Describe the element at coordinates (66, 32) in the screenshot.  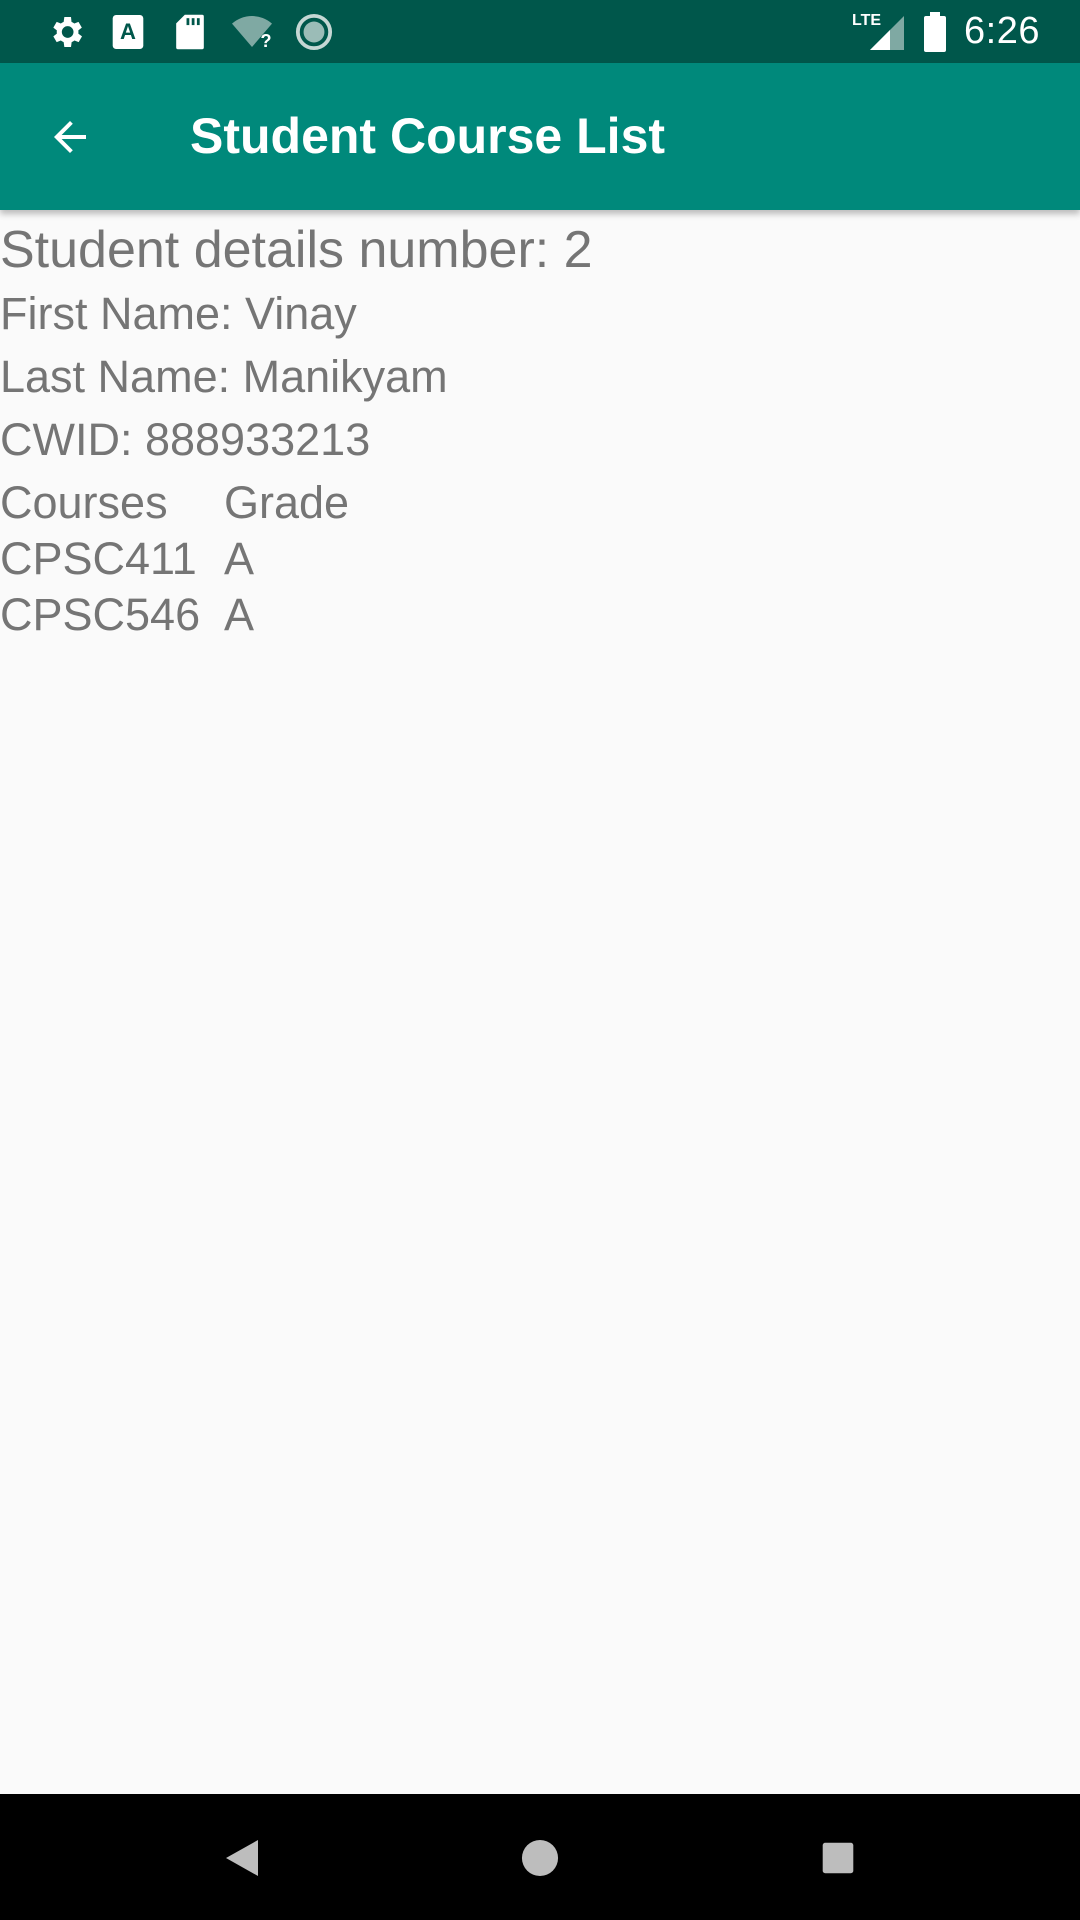
I see `settings-icon` at that location.